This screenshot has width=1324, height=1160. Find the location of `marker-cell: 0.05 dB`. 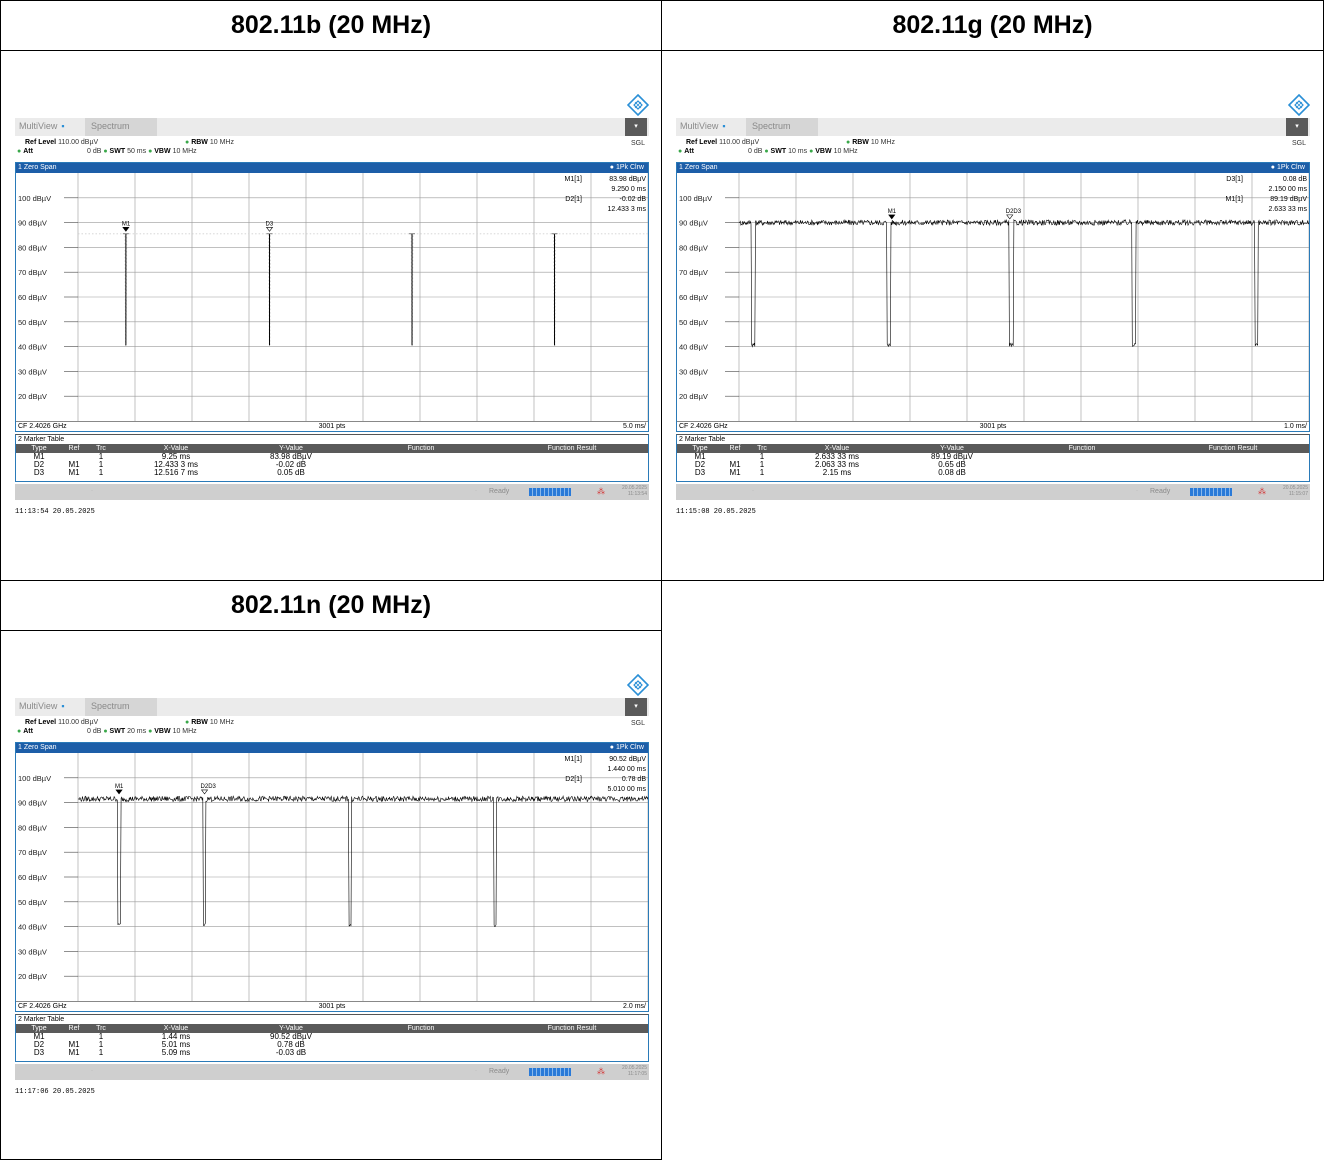

marker-cell: 0.05 dB is located at coordinates (291, 472).